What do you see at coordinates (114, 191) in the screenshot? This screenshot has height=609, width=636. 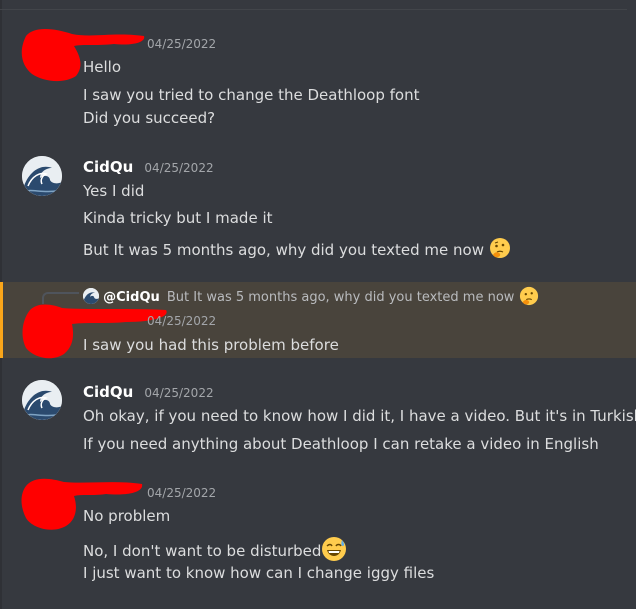 I see `message-text: Yes I did` at bounding box center [114, 191].